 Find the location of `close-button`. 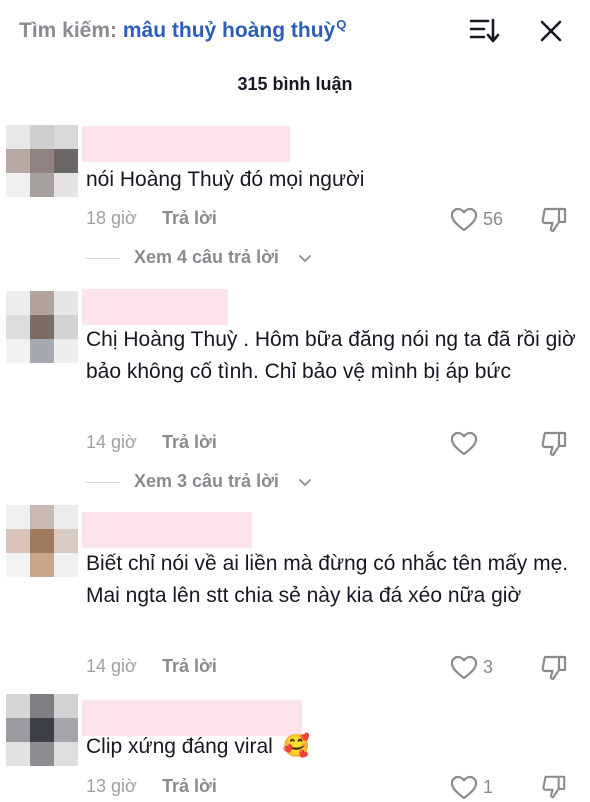

close-button is located at coordinates (551, 31).